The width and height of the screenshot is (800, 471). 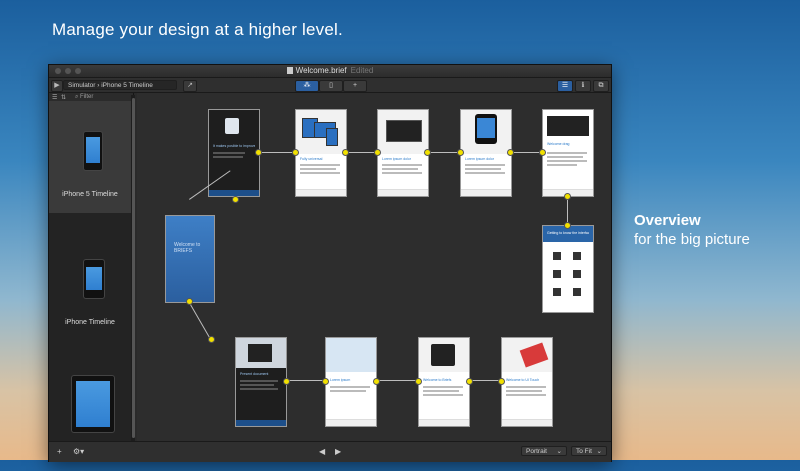 What do you see at coordinates (197, 29) in the screenshot?
I see `headline: Manage your design at a higher level.` at bounding box center [197, 29].